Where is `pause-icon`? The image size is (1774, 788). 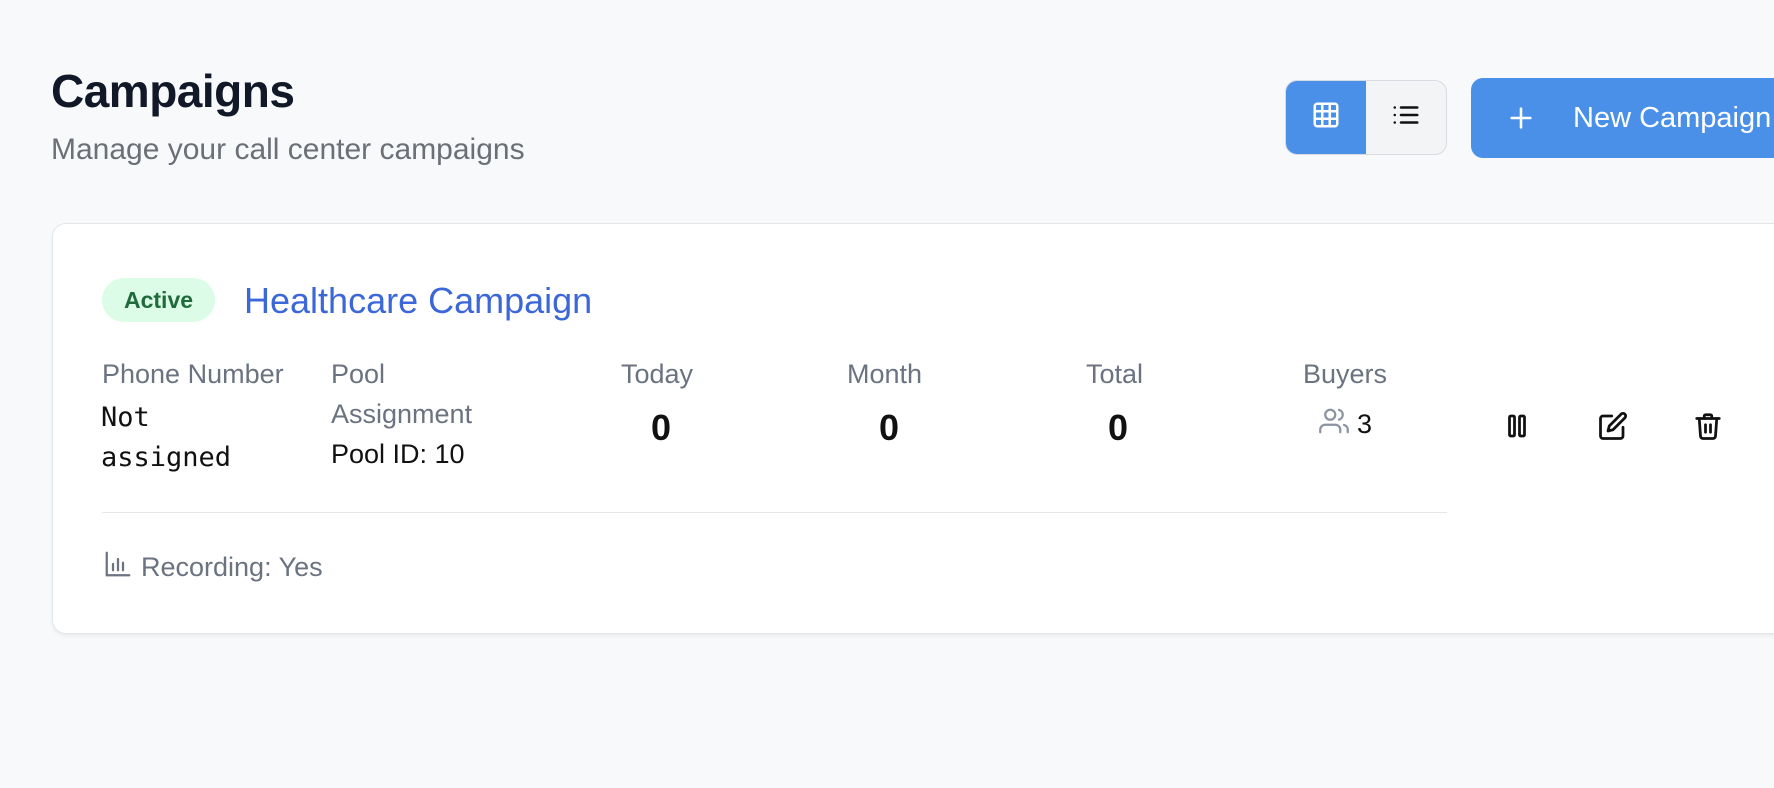 pause-icon is located at coordinates (1517, 428).